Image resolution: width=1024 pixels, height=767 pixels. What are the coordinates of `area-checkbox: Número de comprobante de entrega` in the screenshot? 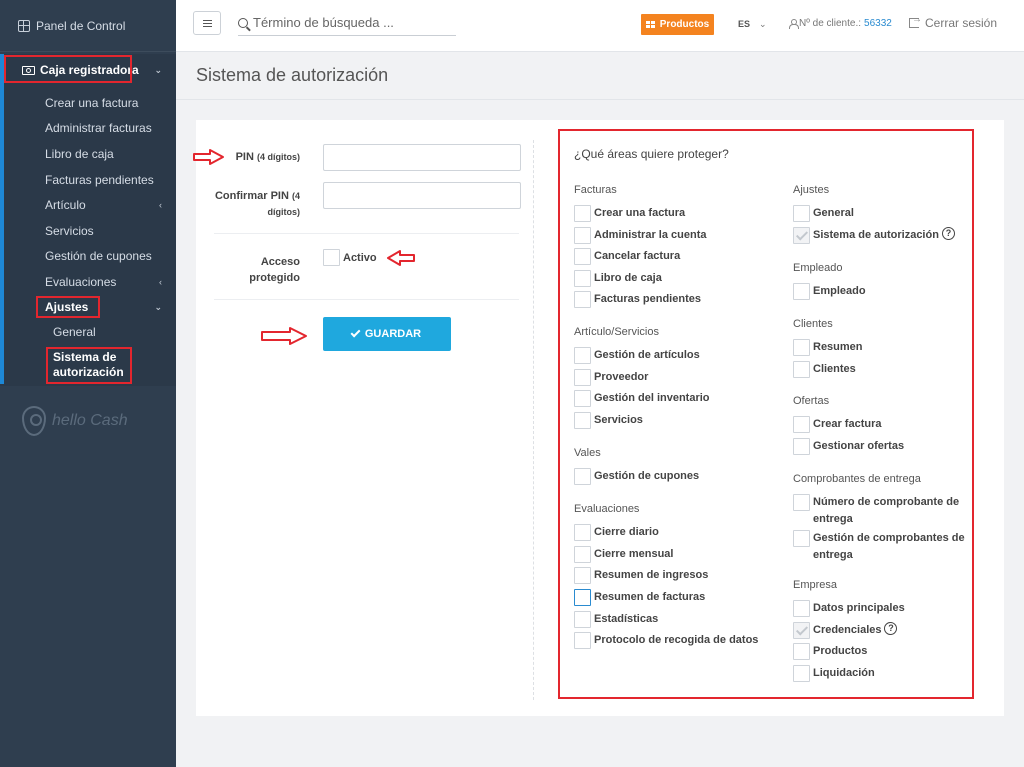 It's located at (880, 511).